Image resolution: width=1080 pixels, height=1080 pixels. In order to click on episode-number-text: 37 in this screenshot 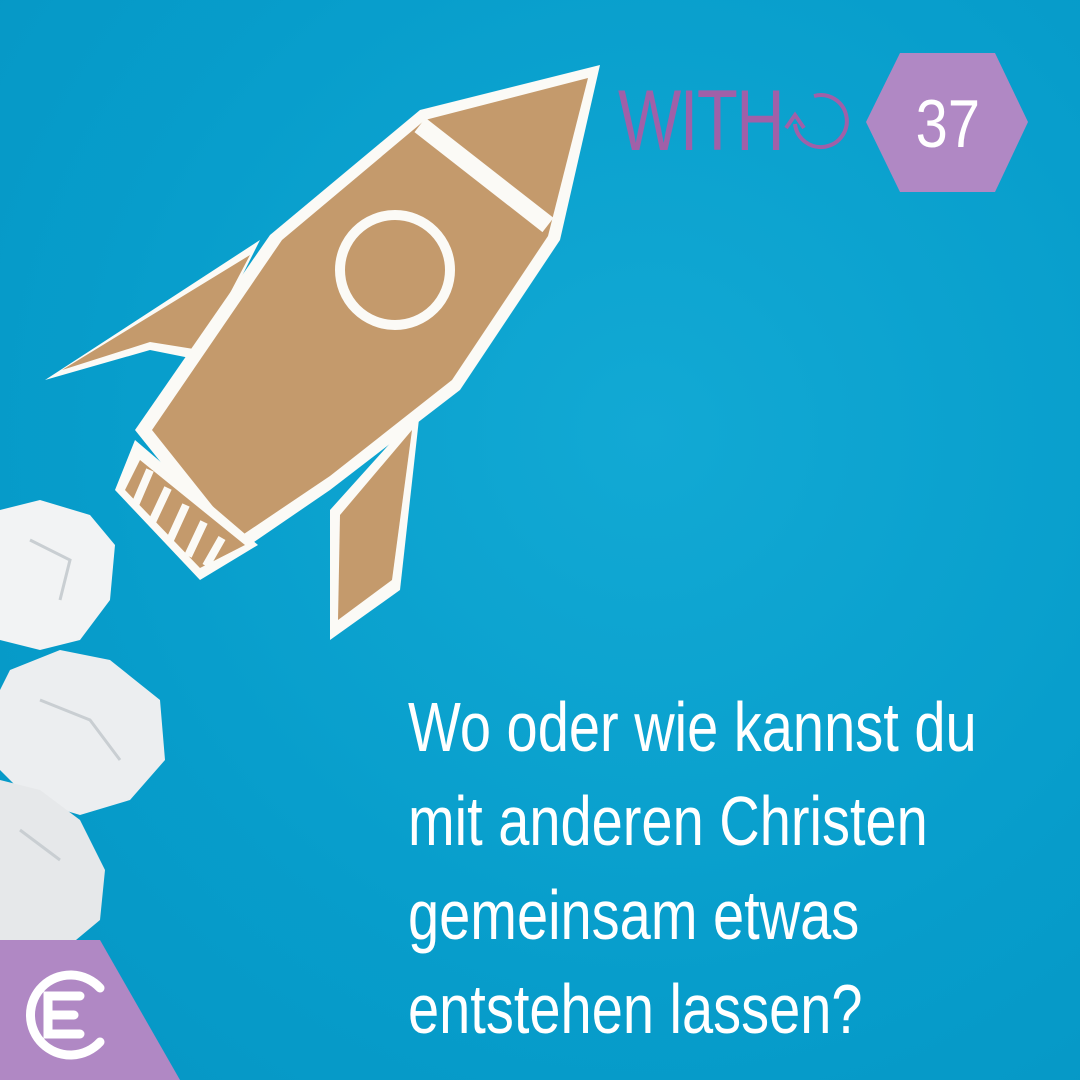, I will do `click(947, 124)`.